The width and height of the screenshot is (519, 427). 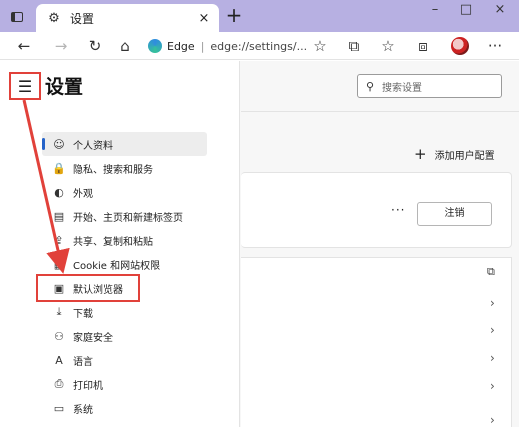 I want to click on sidebar-item-start-home: ▤ 开始、主页和新建标签页, so click(x=124, y=216).